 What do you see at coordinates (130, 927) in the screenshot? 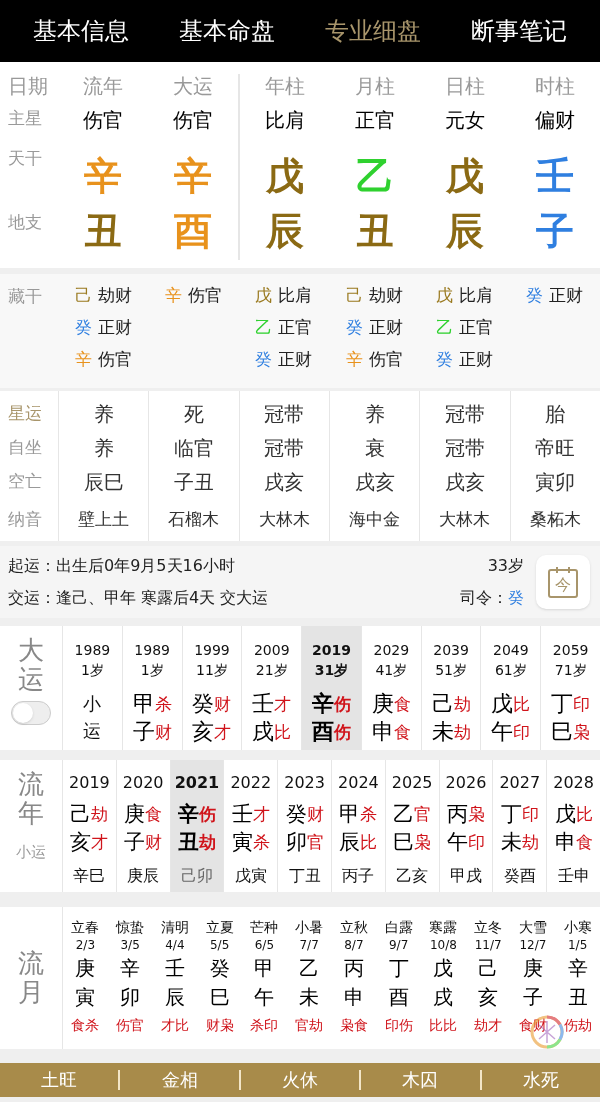
I see `solar-term: 惊蛰` at bounding box center [130, 927].